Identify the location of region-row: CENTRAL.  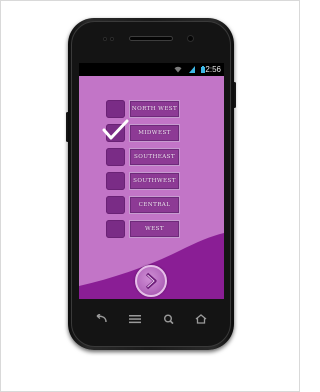
(143, 205).